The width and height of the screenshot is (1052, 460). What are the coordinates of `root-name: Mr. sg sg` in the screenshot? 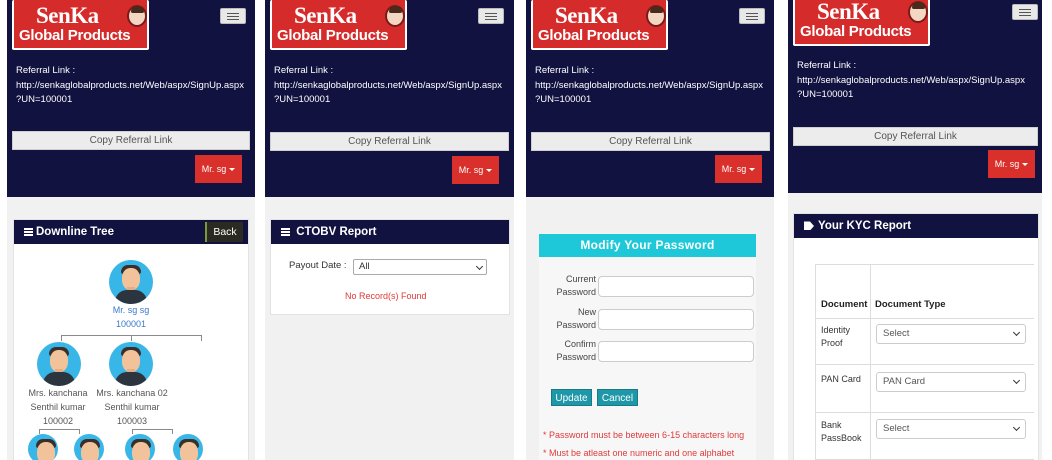 It's located at (131, 310).